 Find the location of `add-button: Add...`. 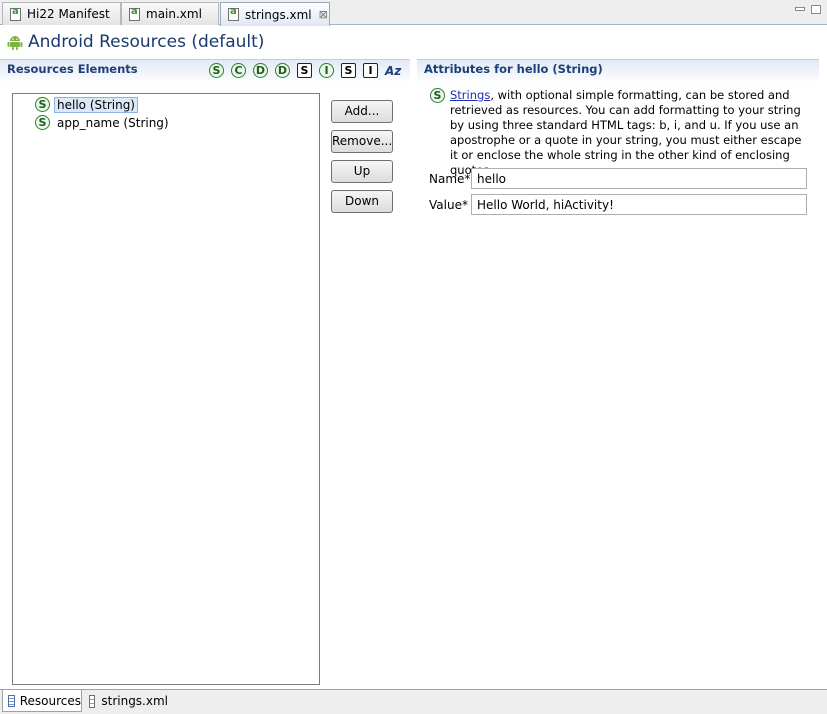

add-button: Add... is located at coordinates (362, 111).